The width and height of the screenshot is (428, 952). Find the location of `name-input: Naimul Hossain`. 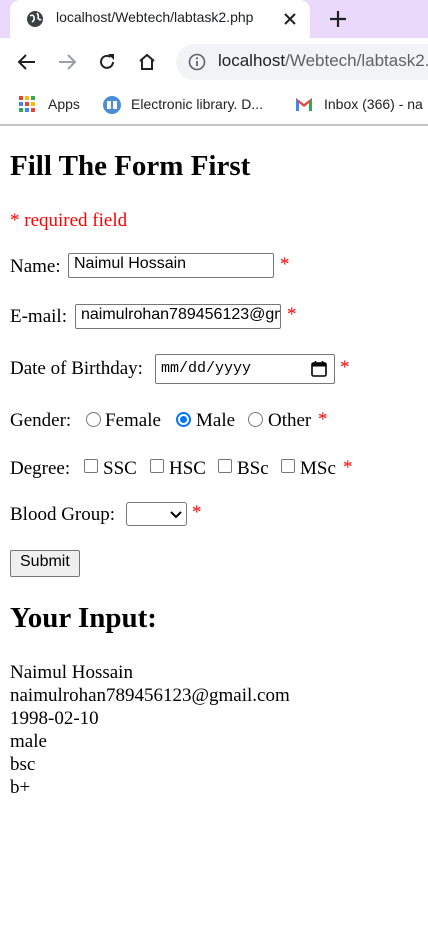

name-input: Naimul Hossain is located at coordinates (171, 265).